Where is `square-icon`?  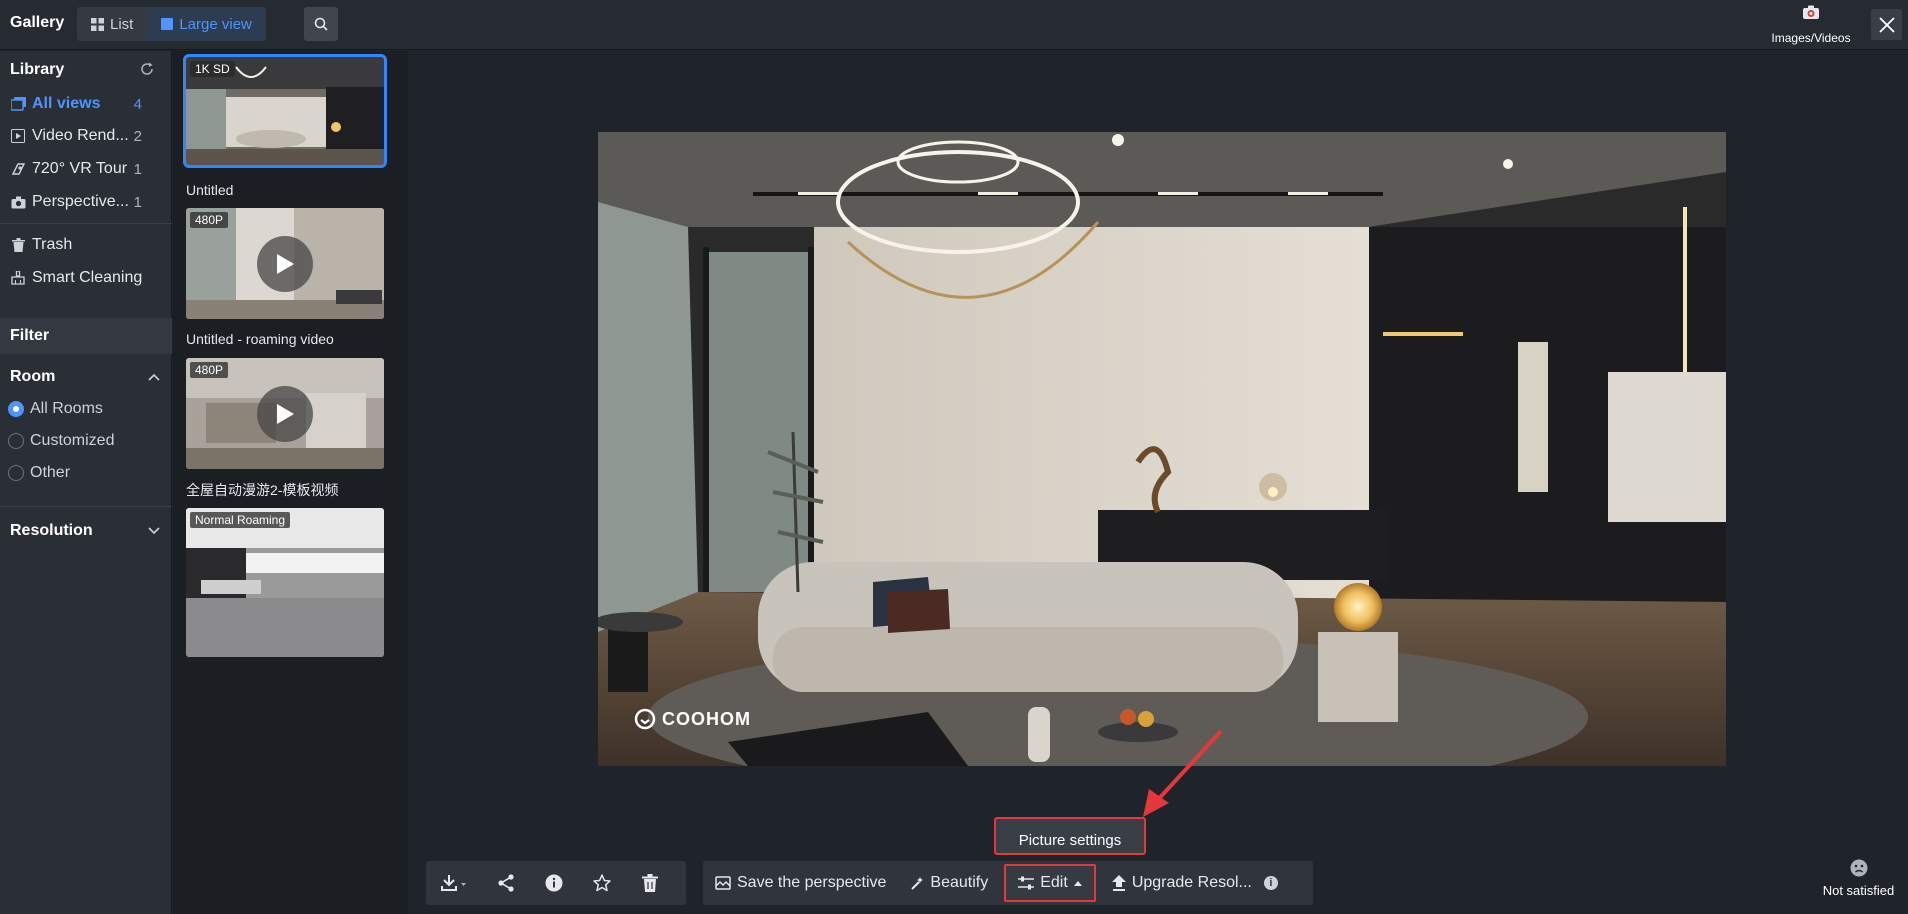 square-icon is located at coordinates (167, 24).